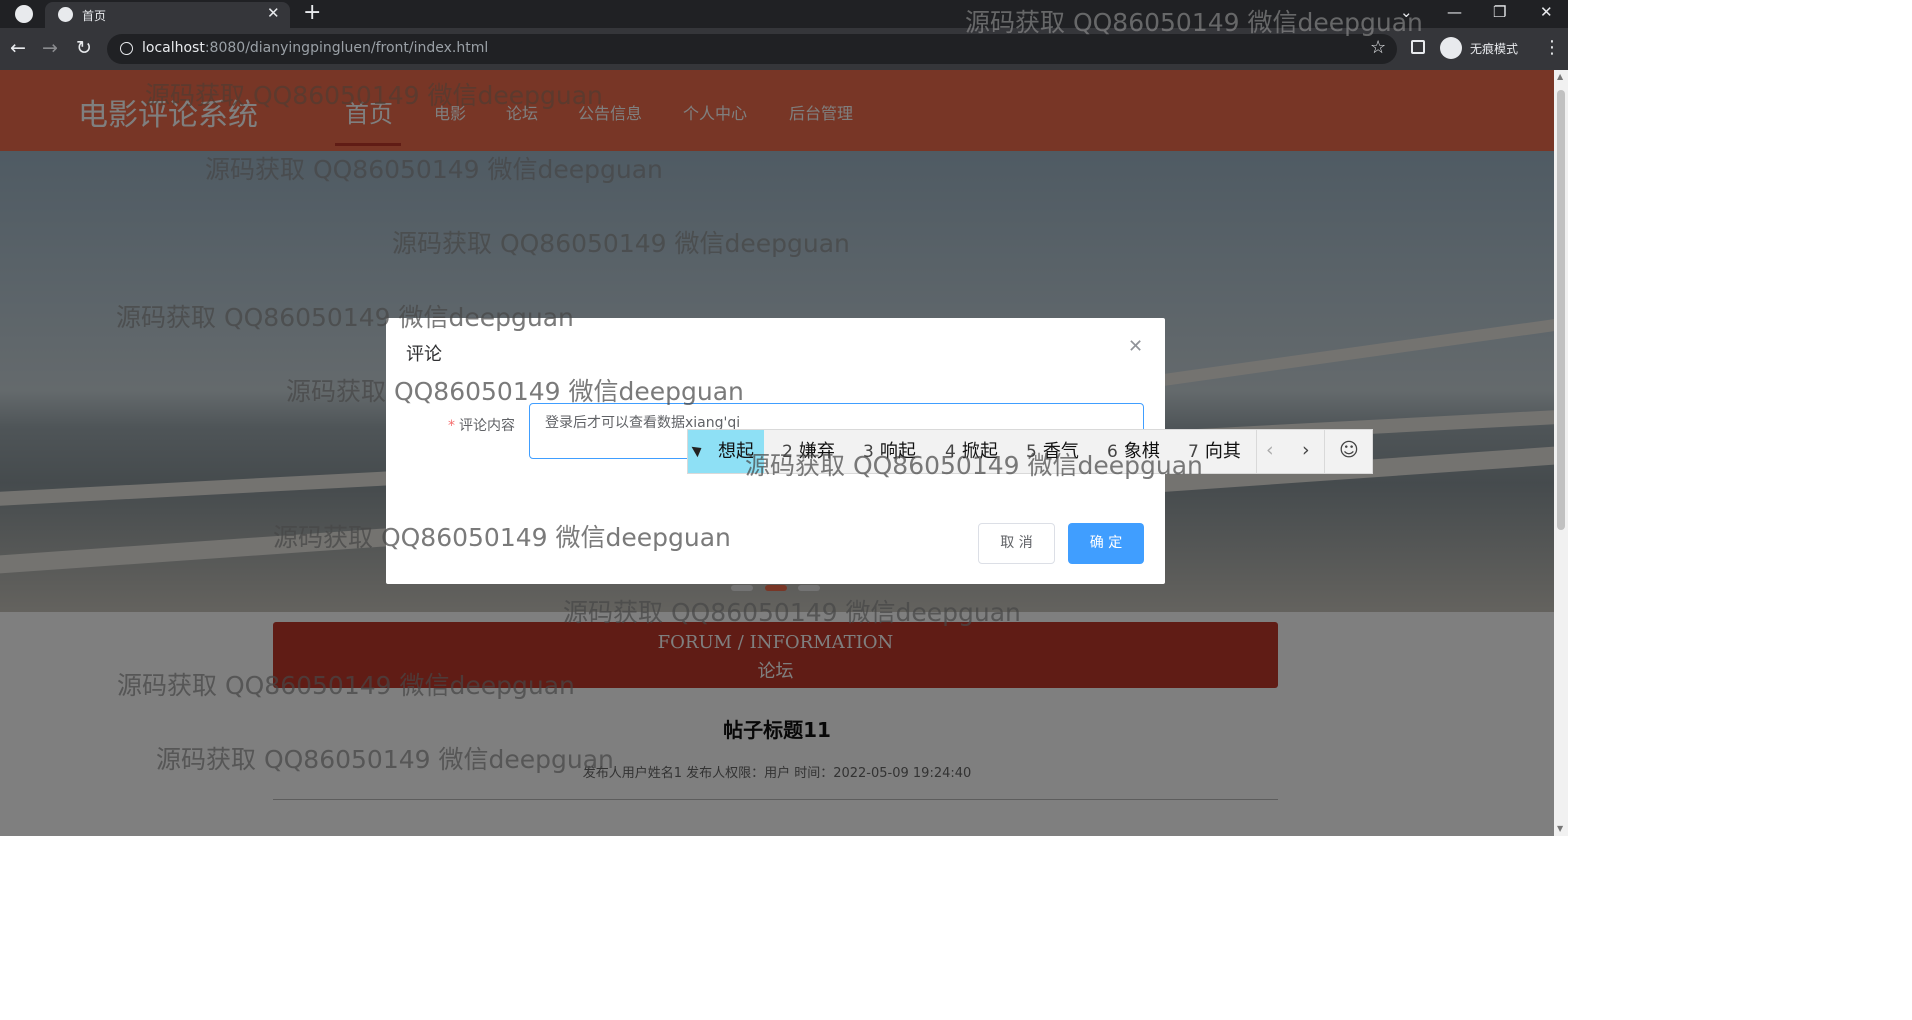  I want to click on close-icon: ✕, so click(1135, 346).